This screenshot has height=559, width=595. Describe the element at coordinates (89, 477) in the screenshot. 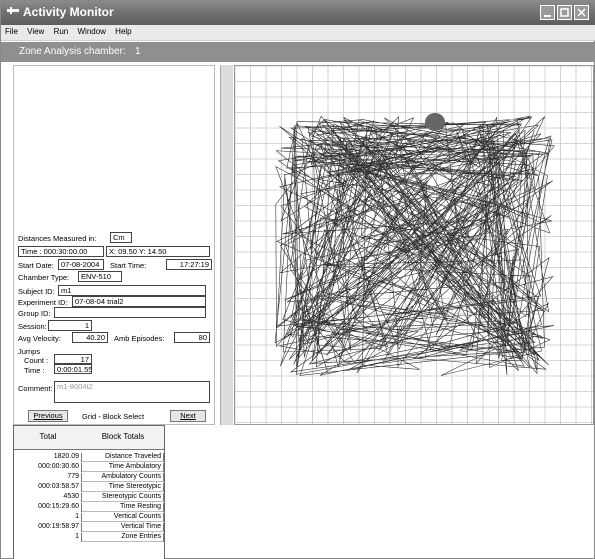

I see `table-row: 779 Ambulatory Counts` at that location.